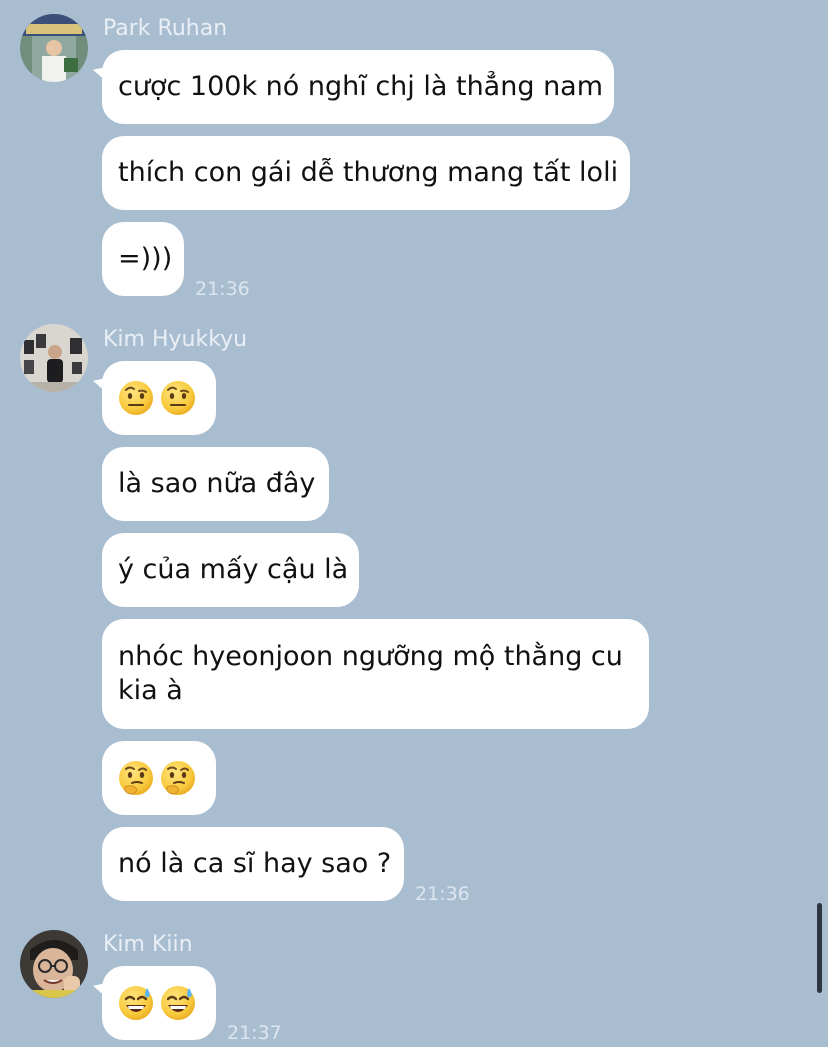 Image resolution: width=828 pixels, height=1047 pixels. What do you see at coordinates (148, 944) in the screenshot?
I see `sender-name: Kim Kiin` at bounding box center [148, 944].